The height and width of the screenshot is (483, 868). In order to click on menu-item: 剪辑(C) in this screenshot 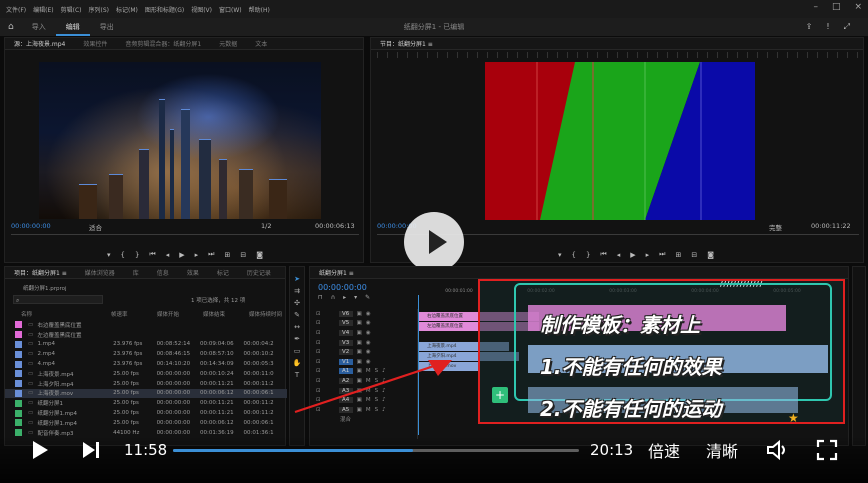, I will do `click(71, 9)`.